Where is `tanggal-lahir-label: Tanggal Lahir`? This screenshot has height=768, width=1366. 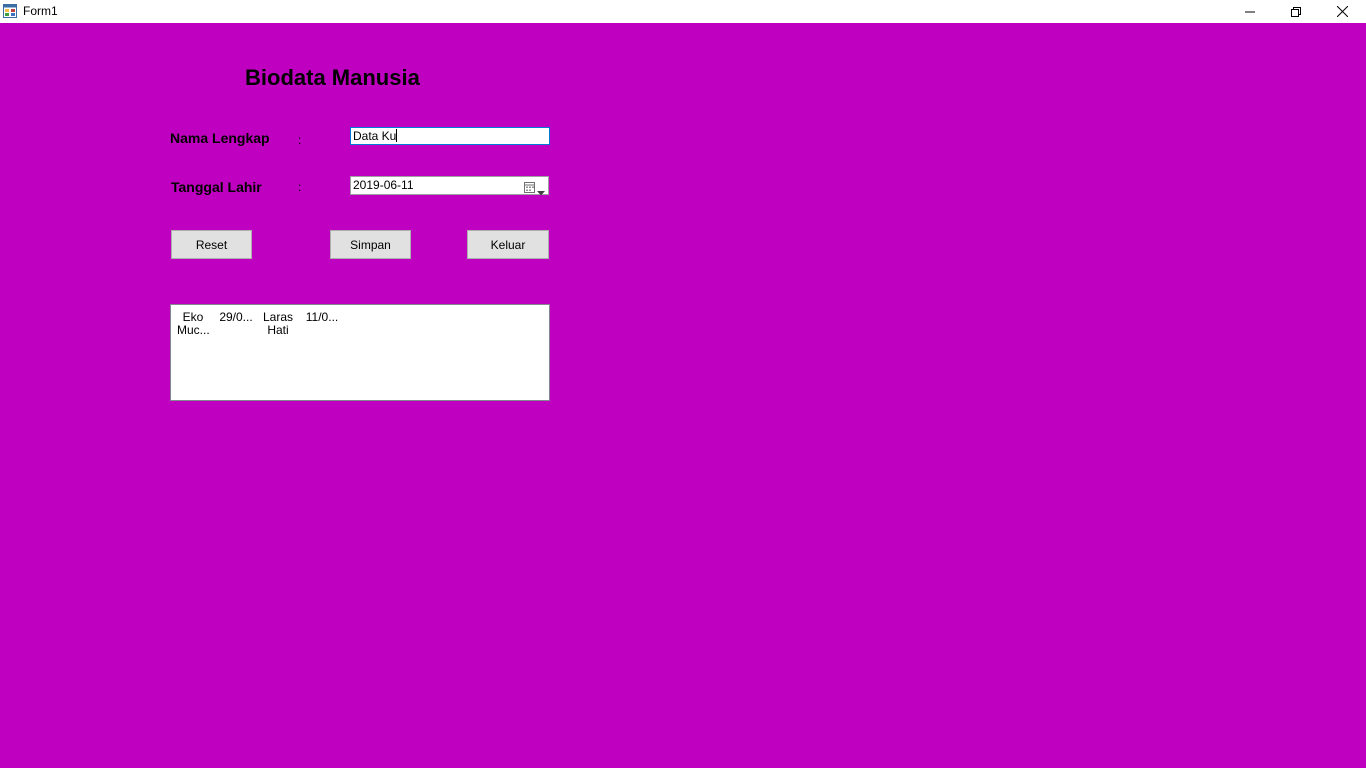 tanggal-lahir-label: Tanggal Lahir is located at coordinates (216, 187).